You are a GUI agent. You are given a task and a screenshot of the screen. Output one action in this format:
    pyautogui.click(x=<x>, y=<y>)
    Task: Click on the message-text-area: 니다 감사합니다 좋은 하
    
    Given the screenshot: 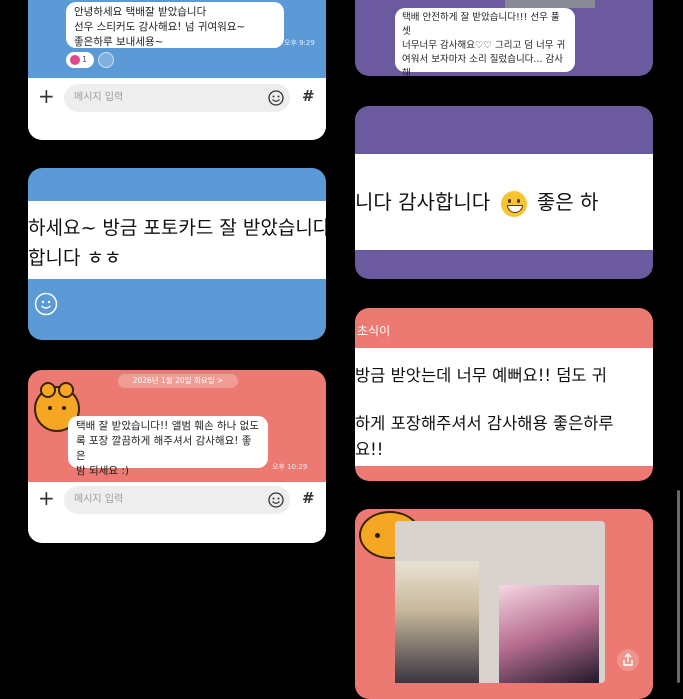 What is the action you would take?
    pyautogui.click(x=504, y=202)
    